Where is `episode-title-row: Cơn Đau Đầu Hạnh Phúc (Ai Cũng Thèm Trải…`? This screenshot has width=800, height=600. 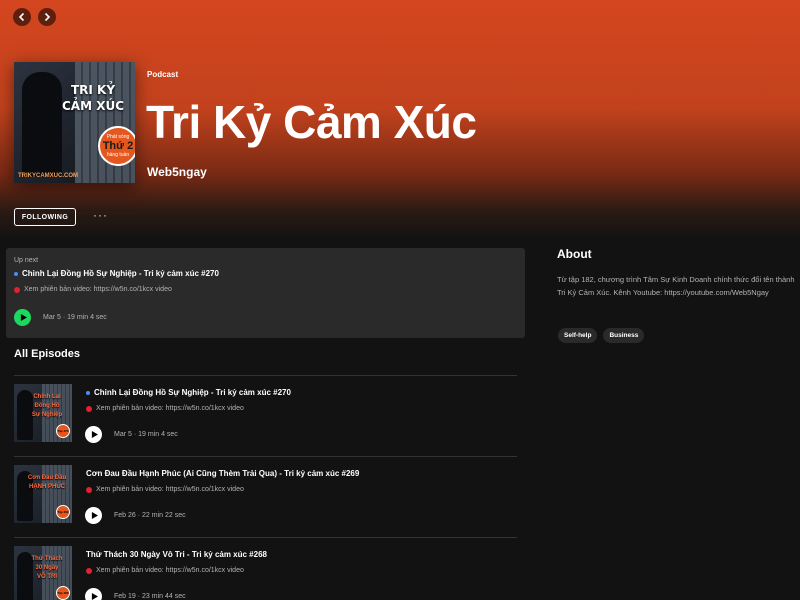
episode-title-row: Cơn Đau Đầu Hạnh Phúc (Ai Cũng Thèm Trải… is located at coordinates (222, 473).